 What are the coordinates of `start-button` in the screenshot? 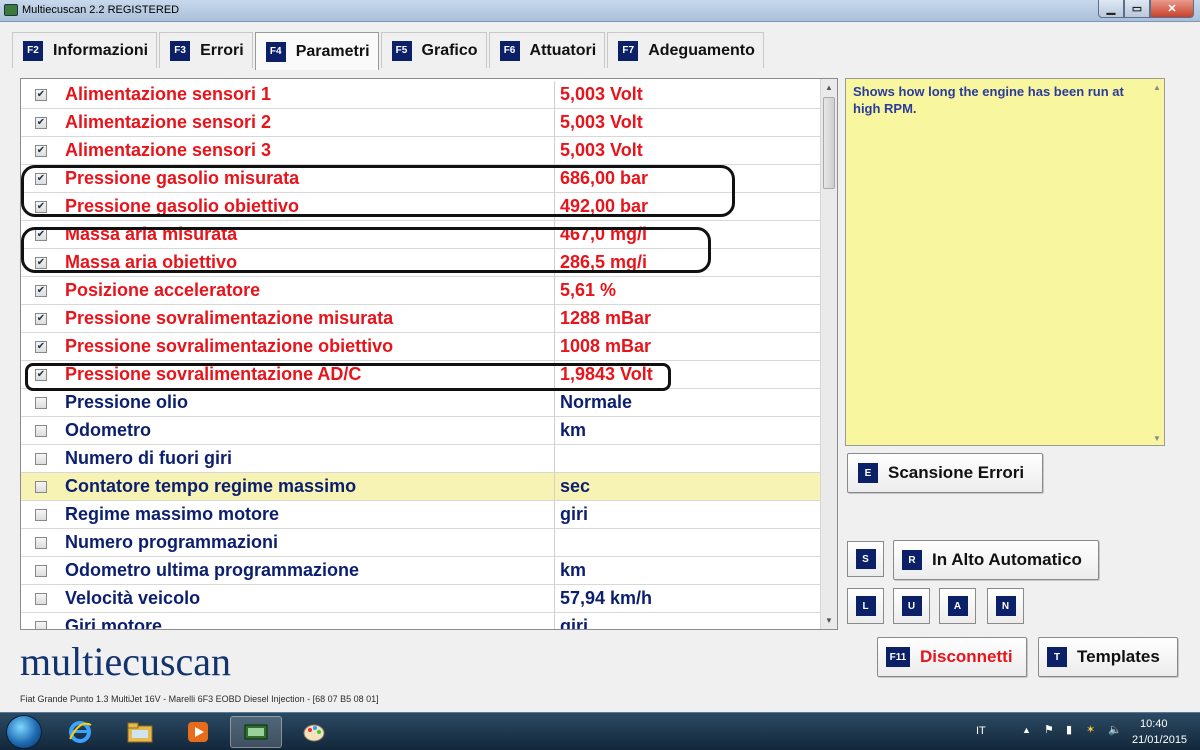 It's located at (24, 732).